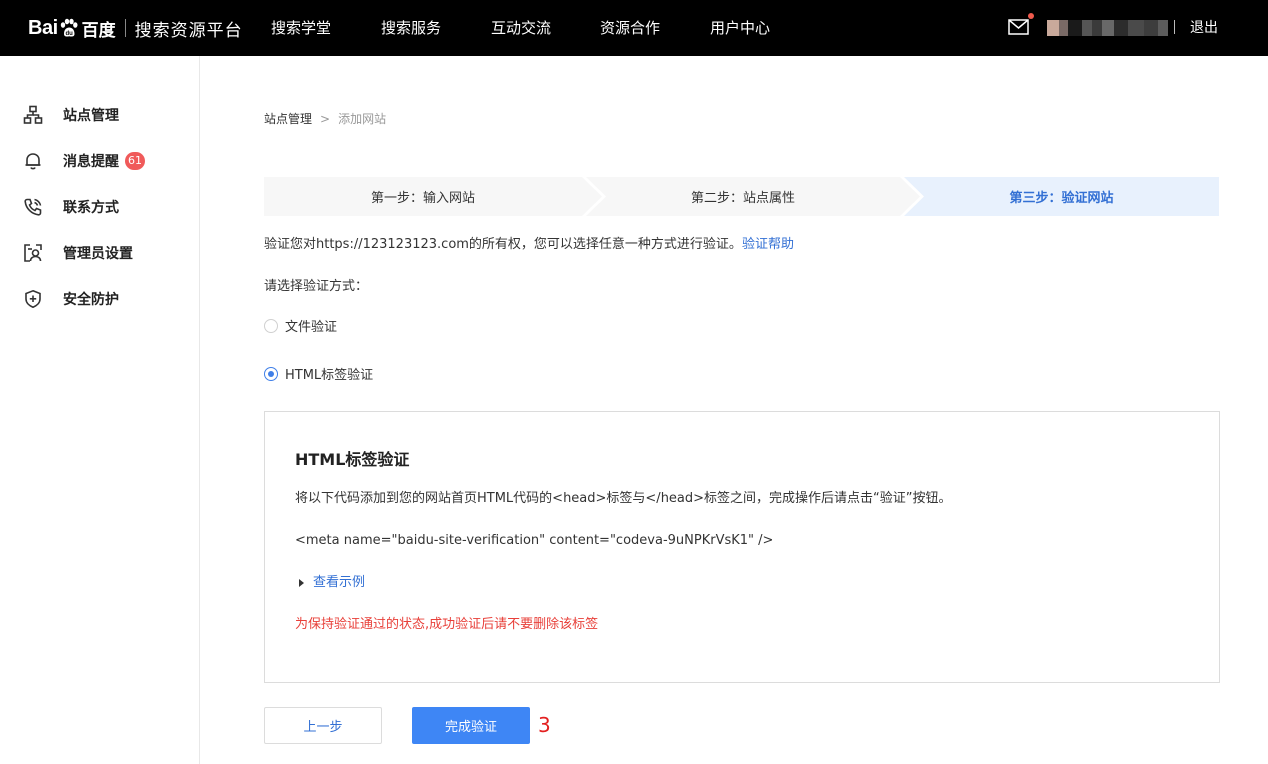 The image size is (1268, 764). Describe the element at coordinates (301, 583) in the screenshot. I see `caret-right-icon` at that location.